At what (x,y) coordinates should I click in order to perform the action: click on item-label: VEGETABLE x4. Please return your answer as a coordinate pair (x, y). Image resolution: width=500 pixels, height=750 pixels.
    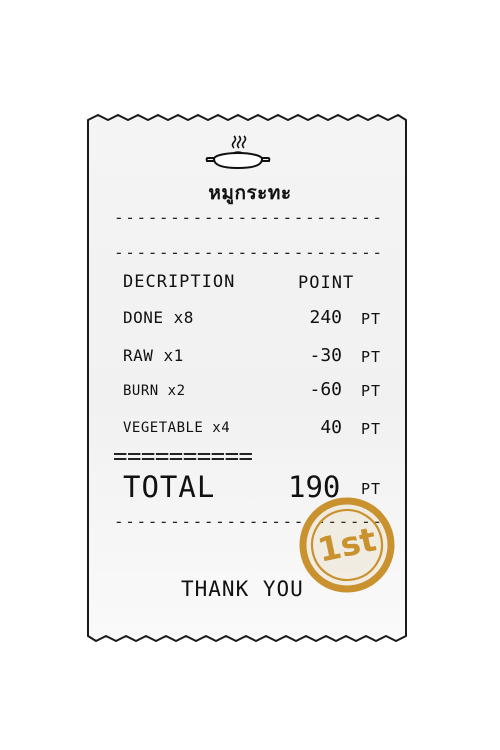
    Looking at the image, I should click on (177, 428).